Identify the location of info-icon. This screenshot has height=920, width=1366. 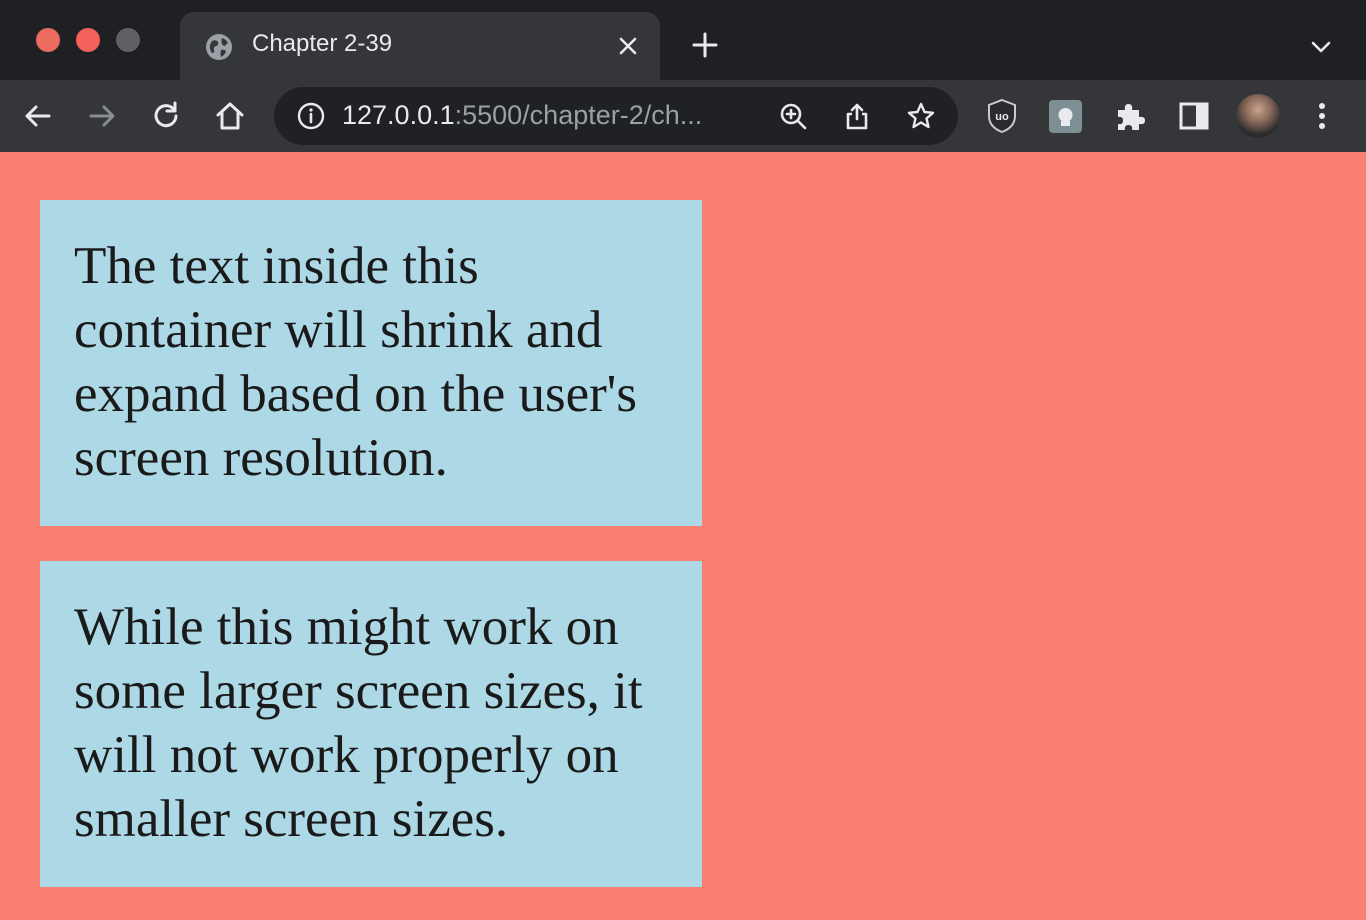
(311, 116).